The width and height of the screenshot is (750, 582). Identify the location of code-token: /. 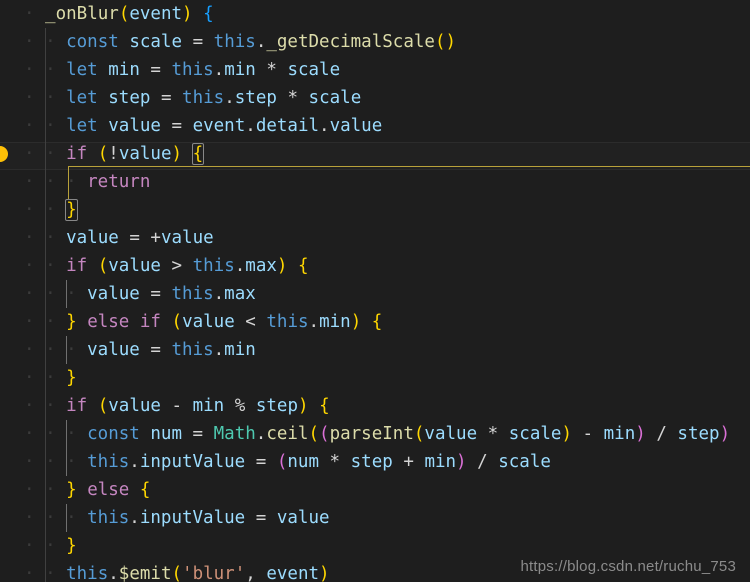
(661, 434).